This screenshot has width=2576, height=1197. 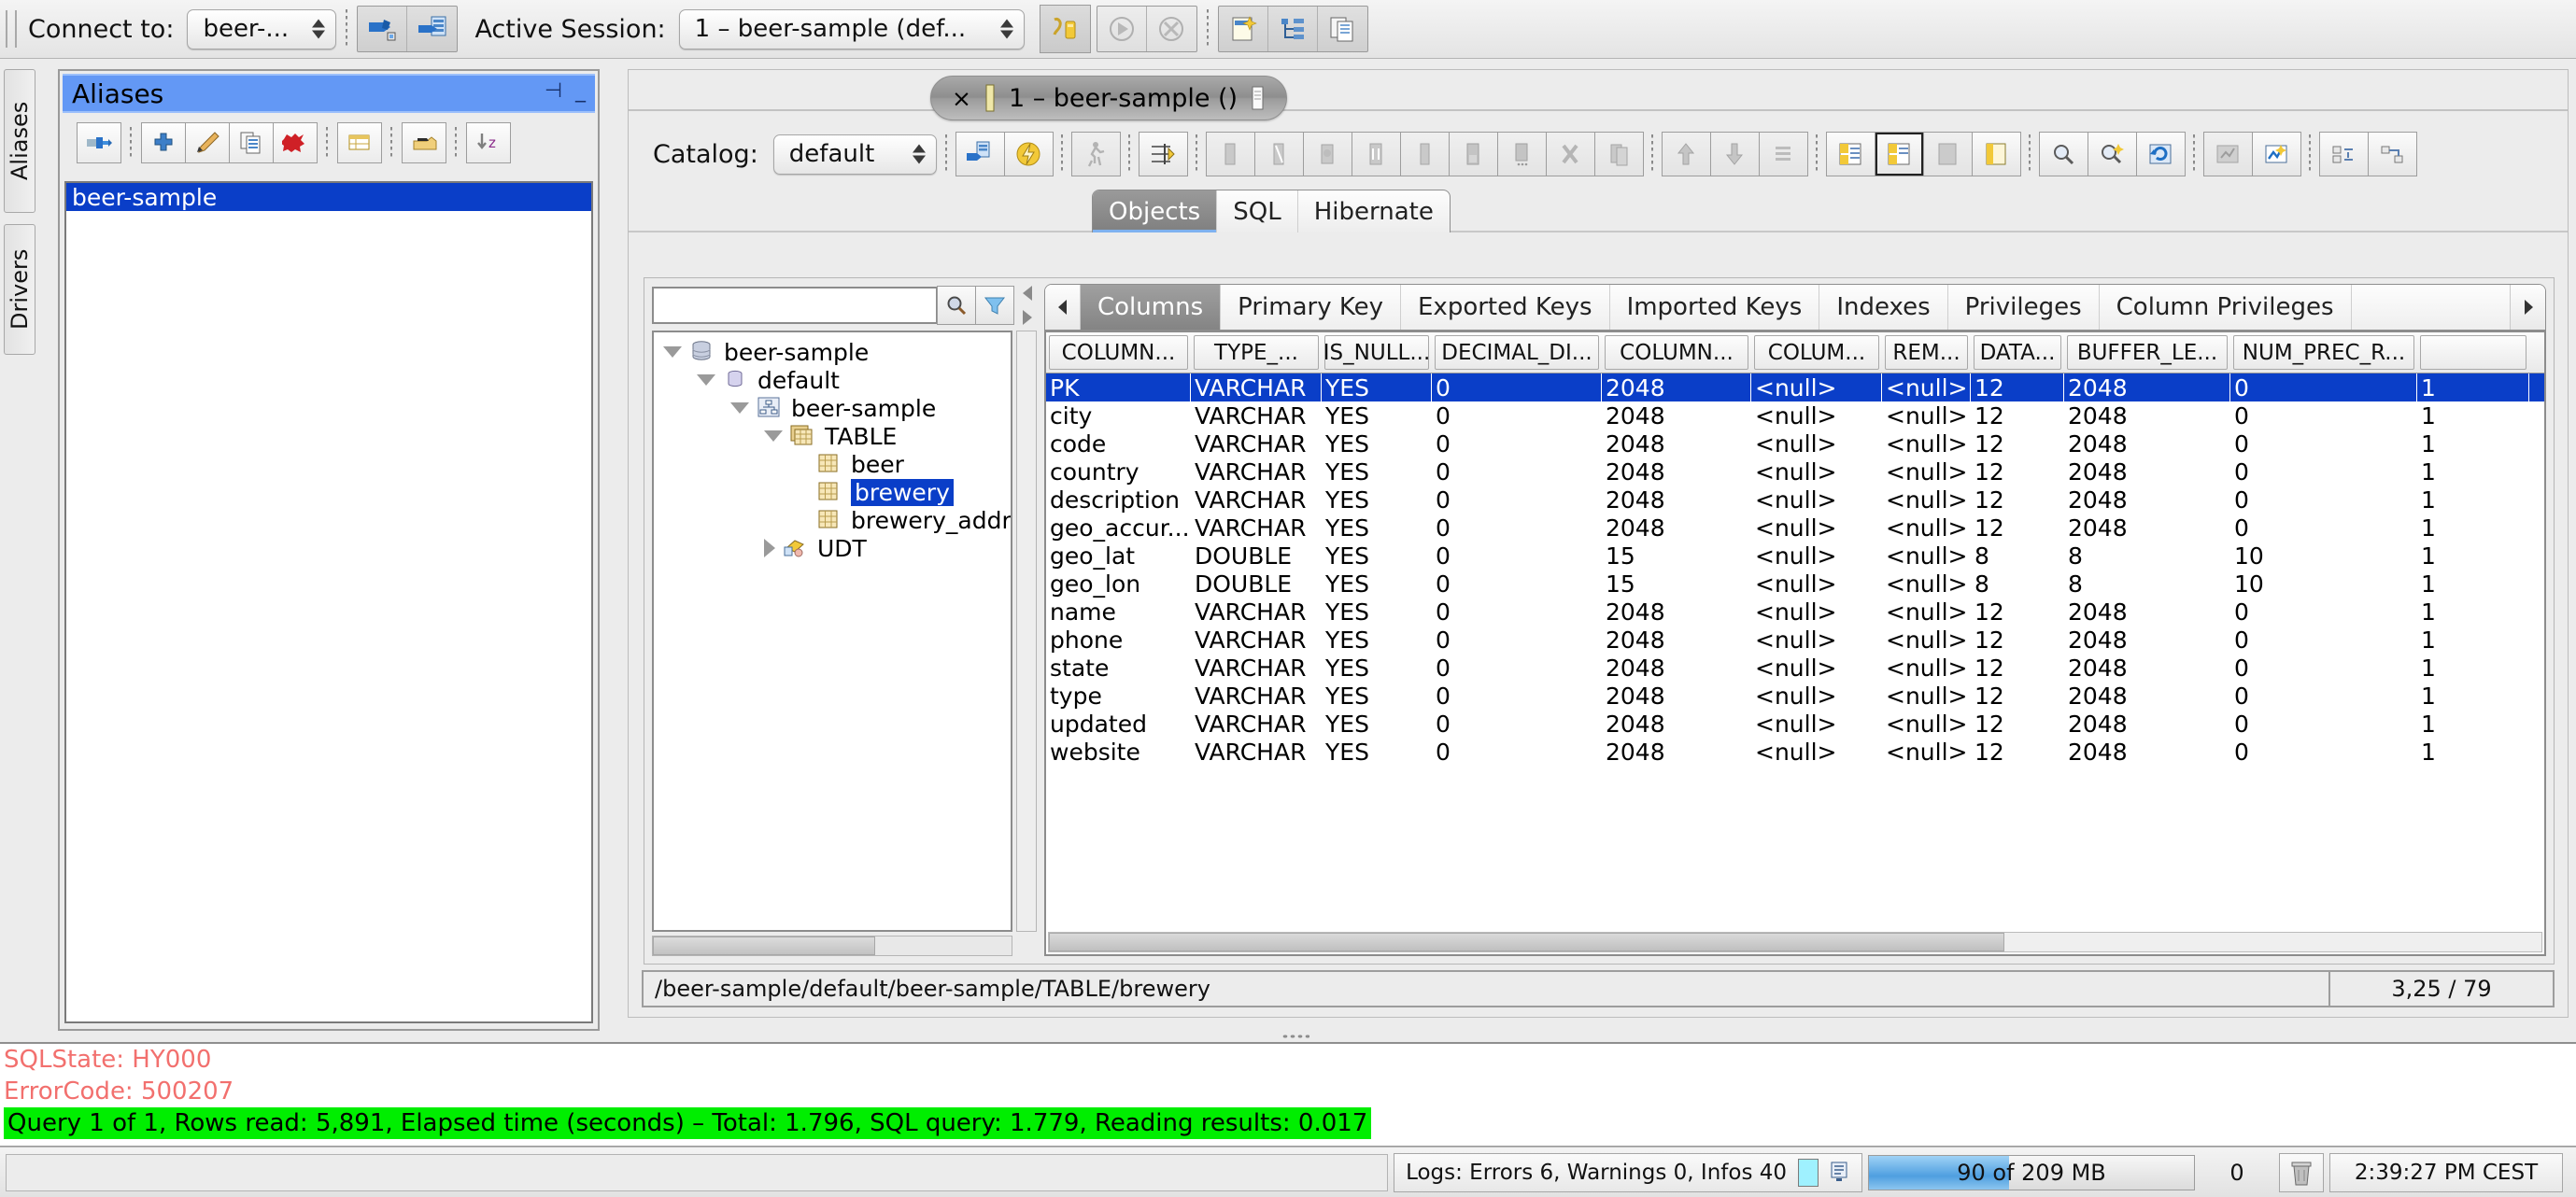 What do you see at coordinates (1256, 556) in the screenshot?
I see `table-cell: DOUBLE` at bounding box center [1256, 556].